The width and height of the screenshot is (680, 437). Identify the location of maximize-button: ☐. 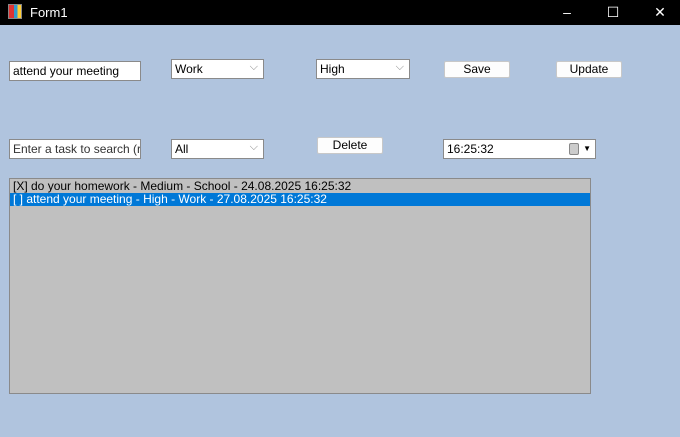
(613, 12).